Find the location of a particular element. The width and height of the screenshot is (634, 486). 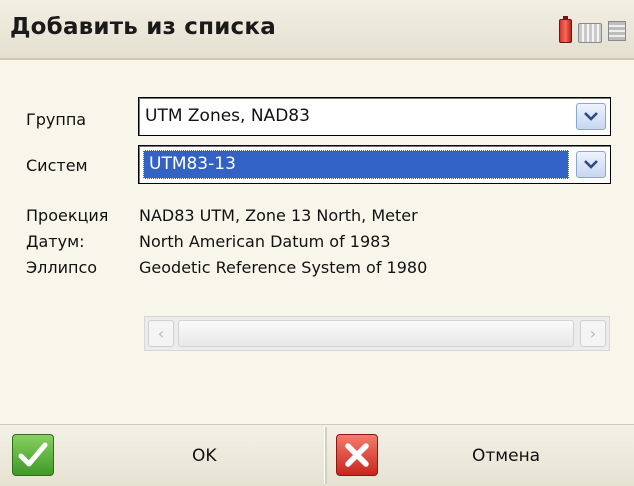

button-bar: OK Отмена is located at coordinates (317, 455).